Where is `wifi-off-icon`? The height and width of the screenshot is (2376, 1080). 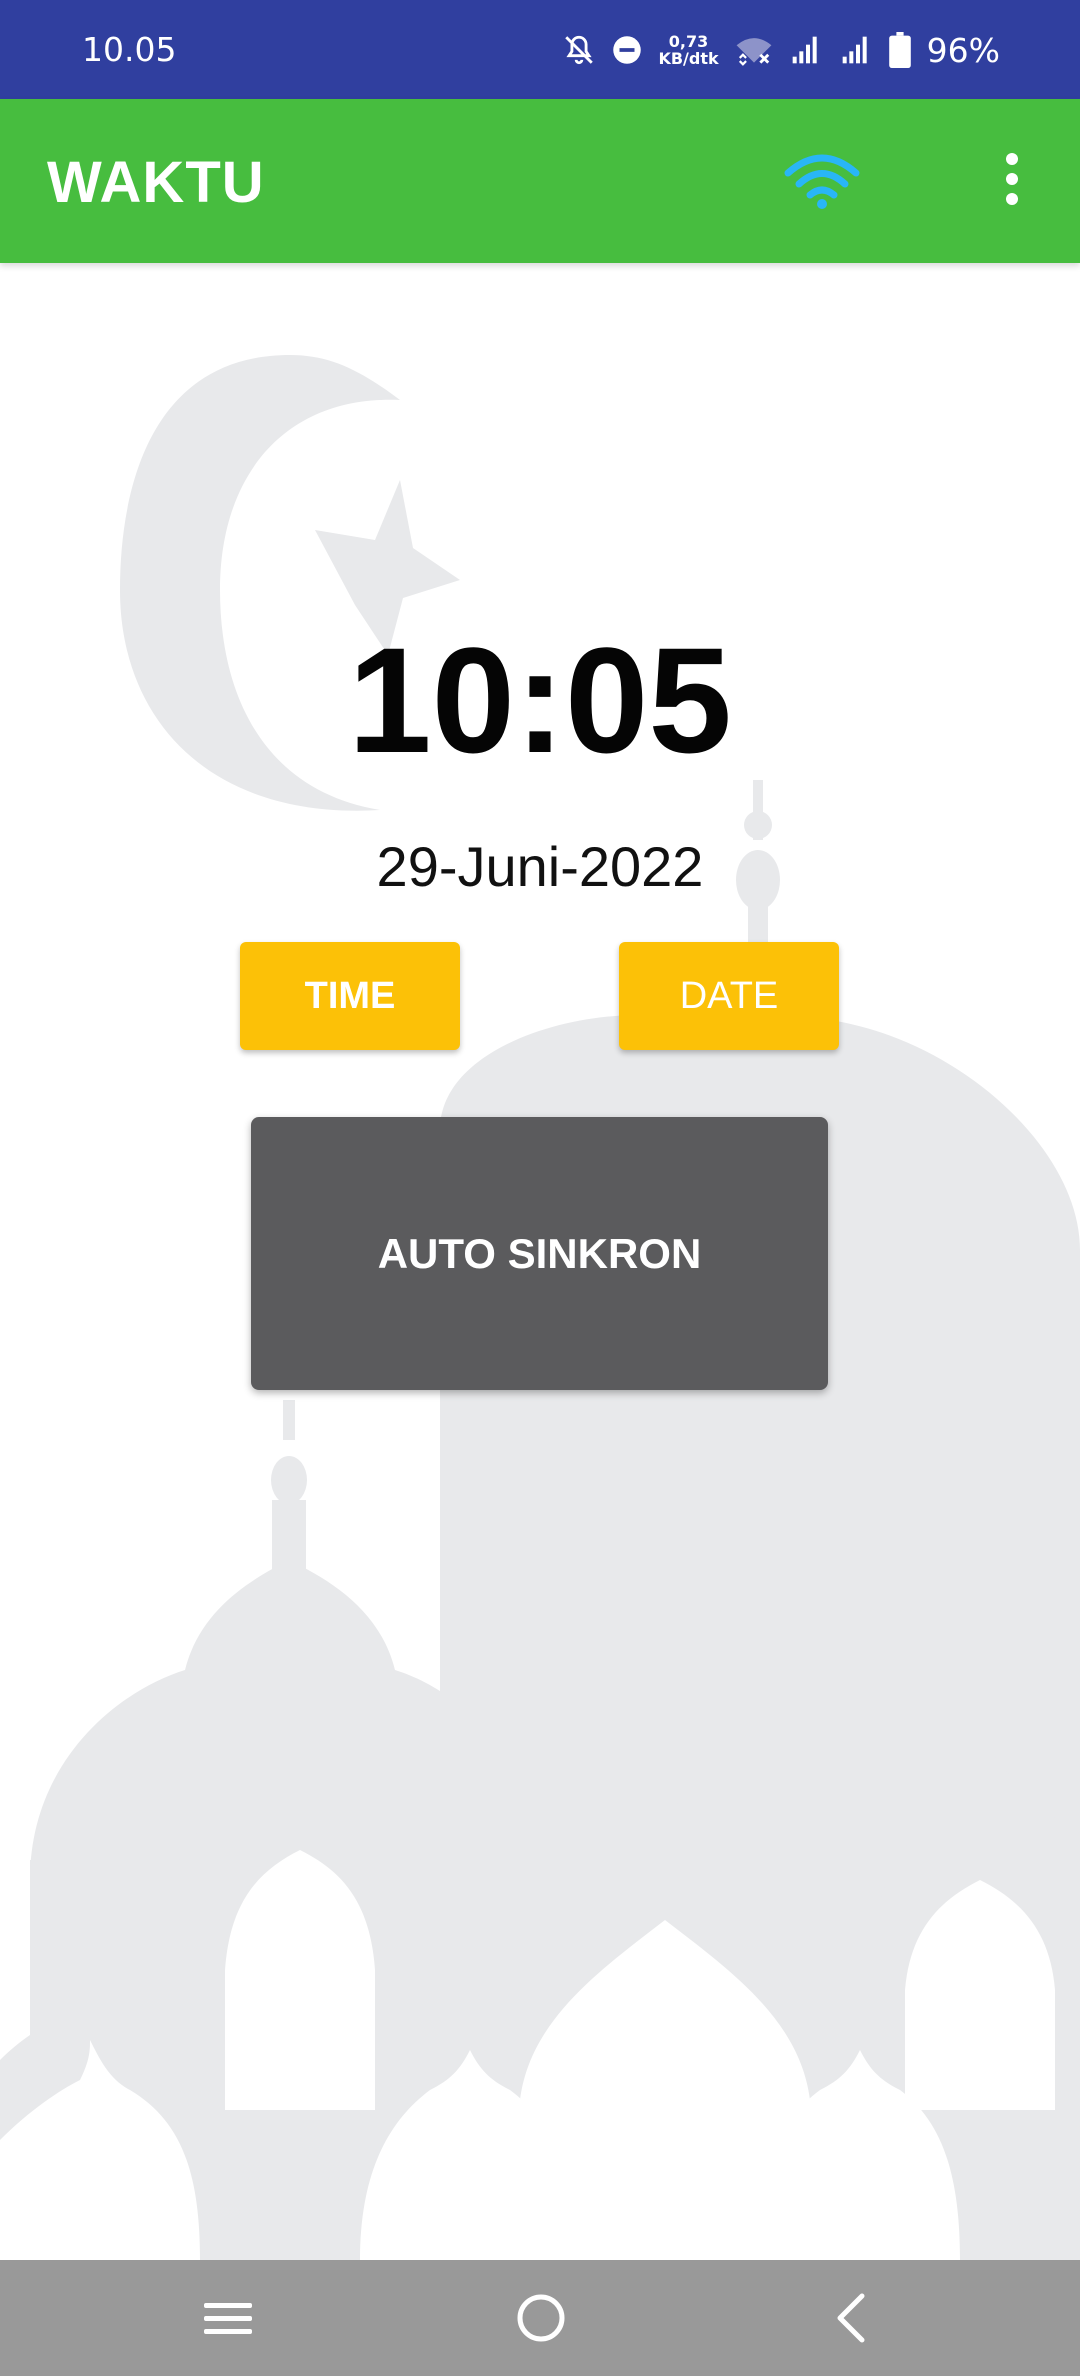
wifi-off-icon is located at coordinates (754, 50).